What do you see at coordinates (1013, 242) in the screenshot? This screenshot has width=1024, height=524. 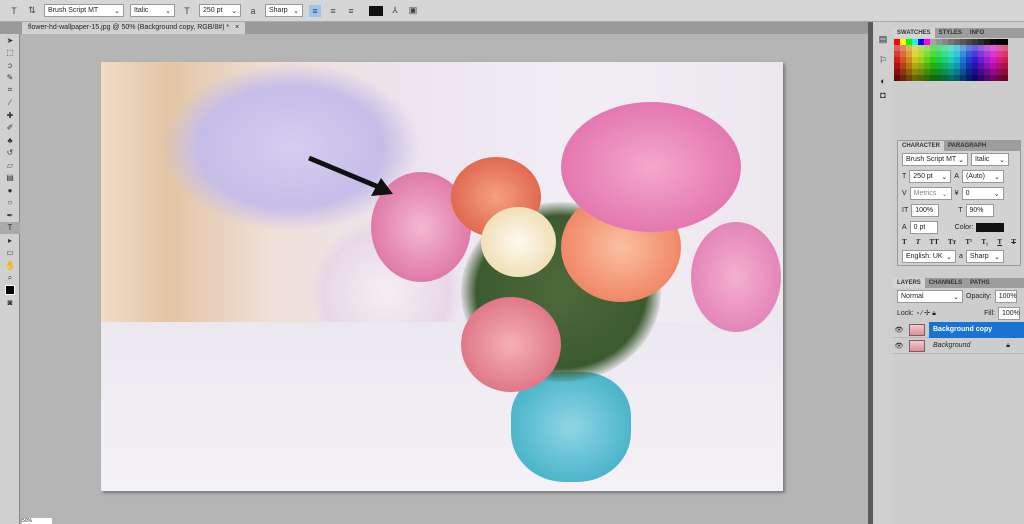 I see `strikethrough-button: T` at bounding box center [1013, 242].